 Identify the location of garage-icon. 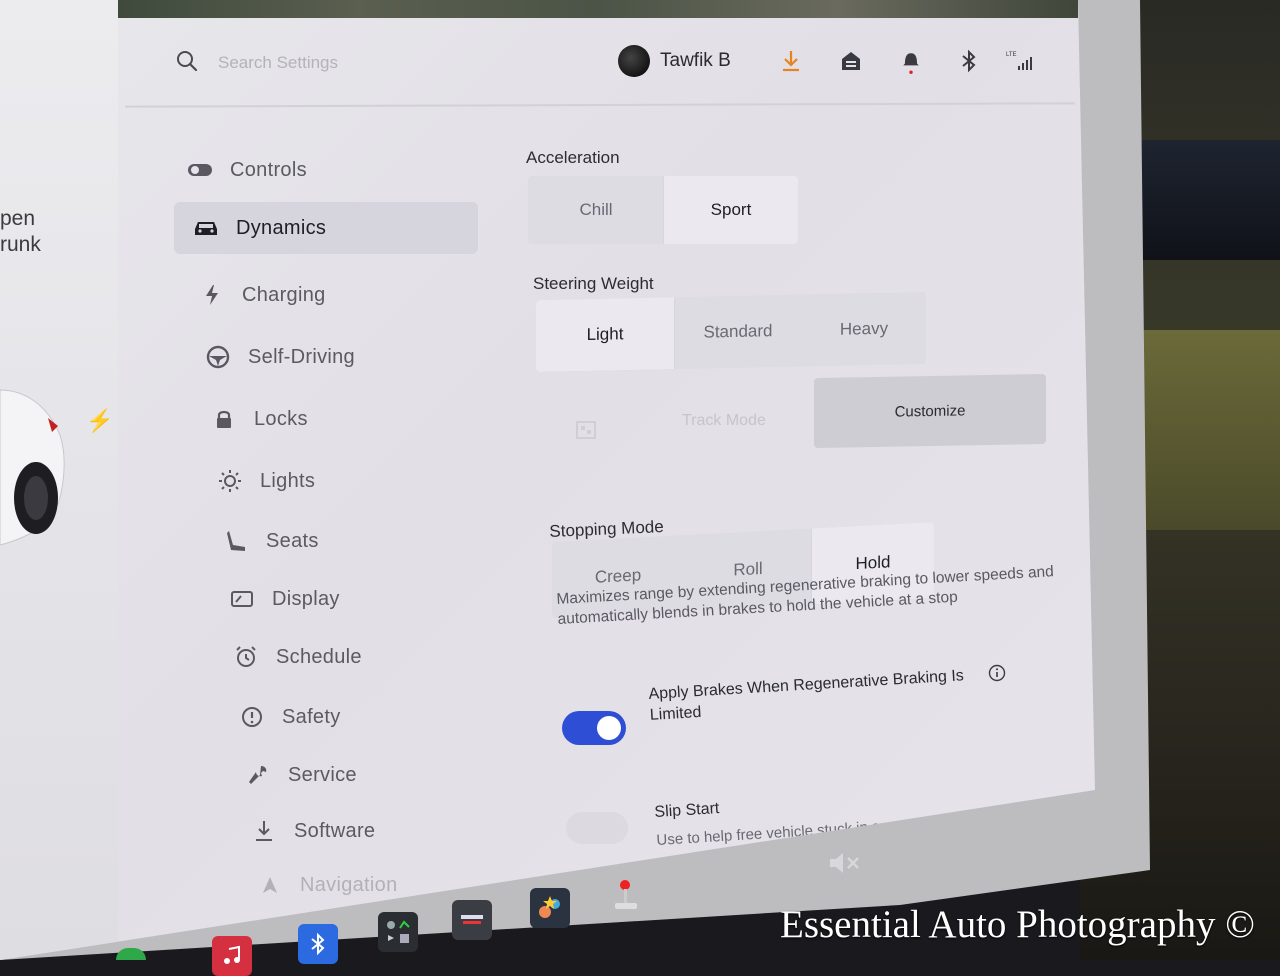
(851, 61).